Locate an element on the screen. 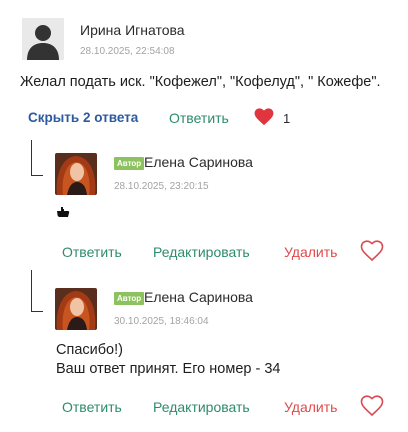 The image size is (408, 432). reply-text is located at coordinates (63, 214).